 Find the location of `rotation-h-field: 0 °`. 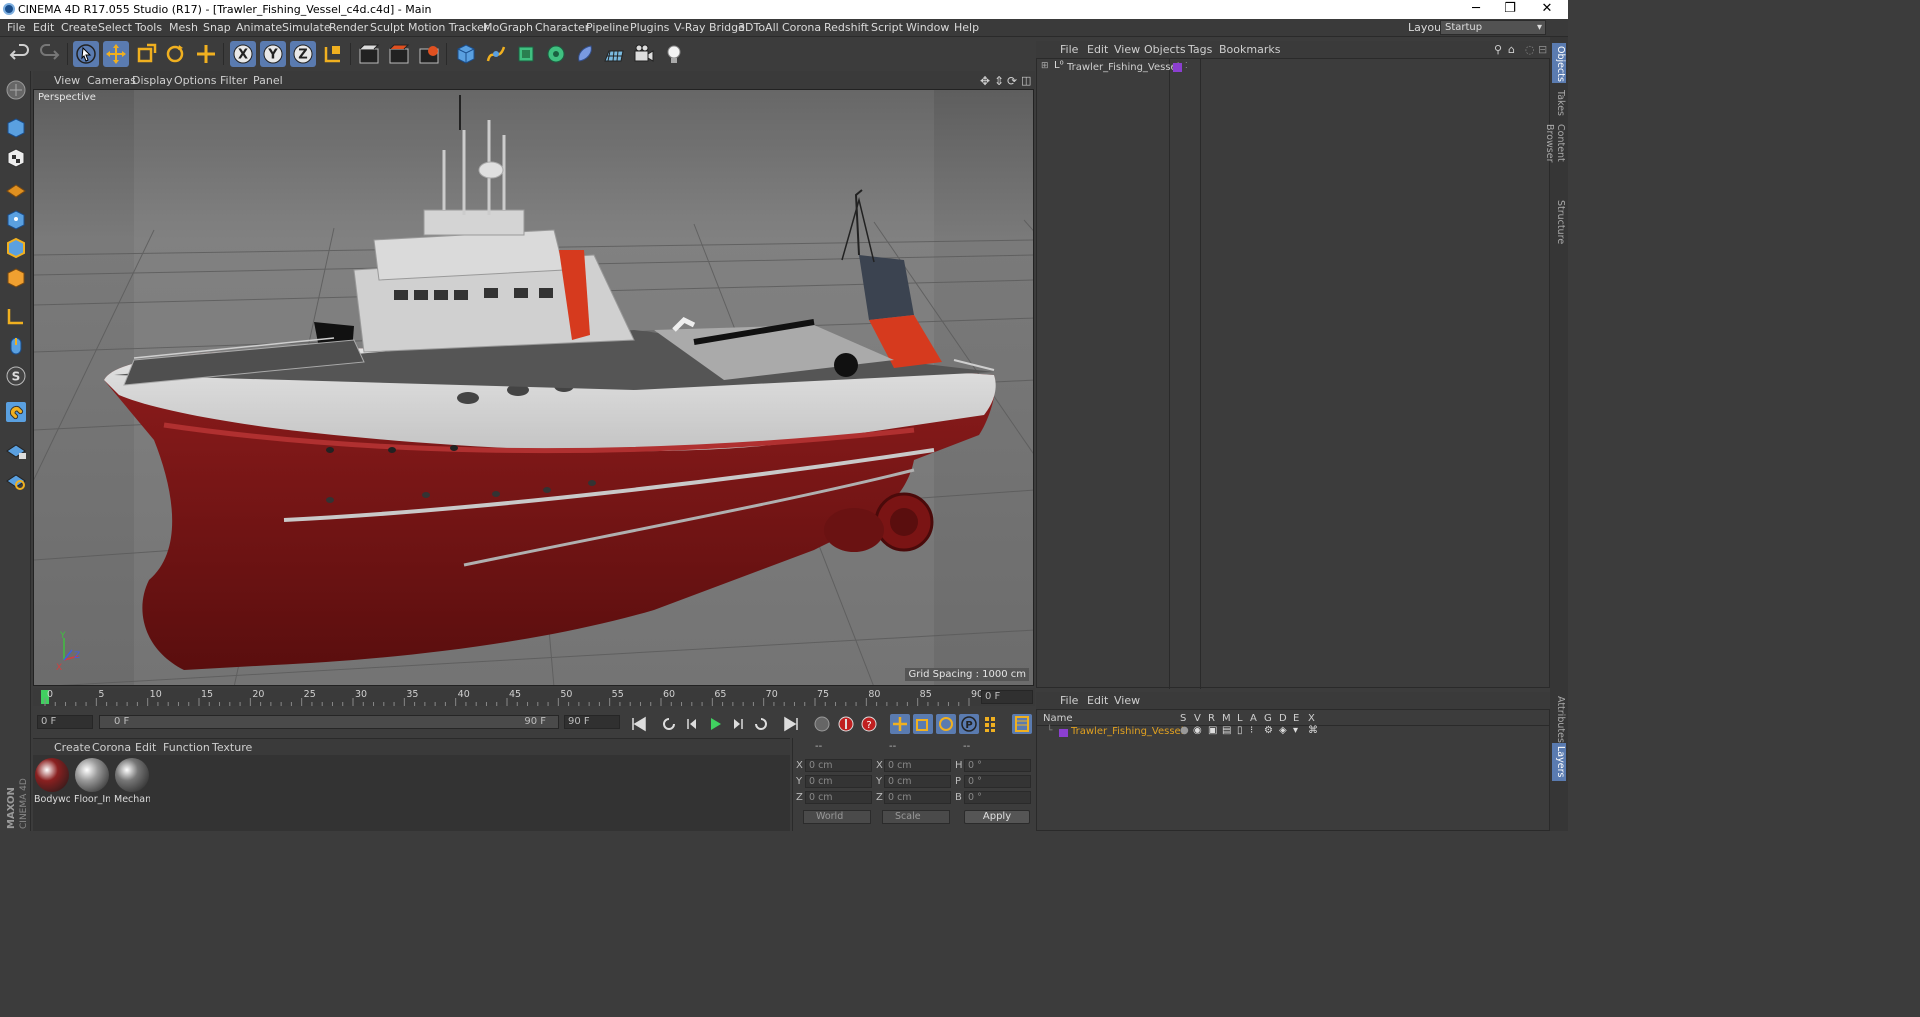

rotation-h-field: 0 ° is located at coordinates (997, 765).